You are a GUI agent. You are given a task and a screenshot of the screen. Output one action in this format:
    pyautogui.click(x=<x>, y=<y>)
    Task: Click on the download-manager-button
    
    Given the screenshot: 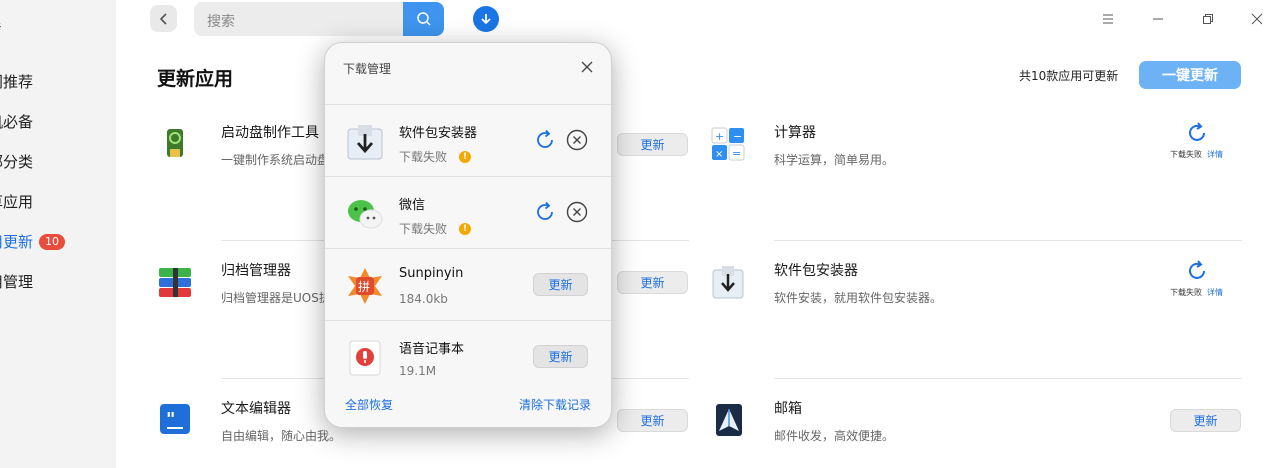 What is the action you would take?
    pyautogui.click(x=486, y=19)
    